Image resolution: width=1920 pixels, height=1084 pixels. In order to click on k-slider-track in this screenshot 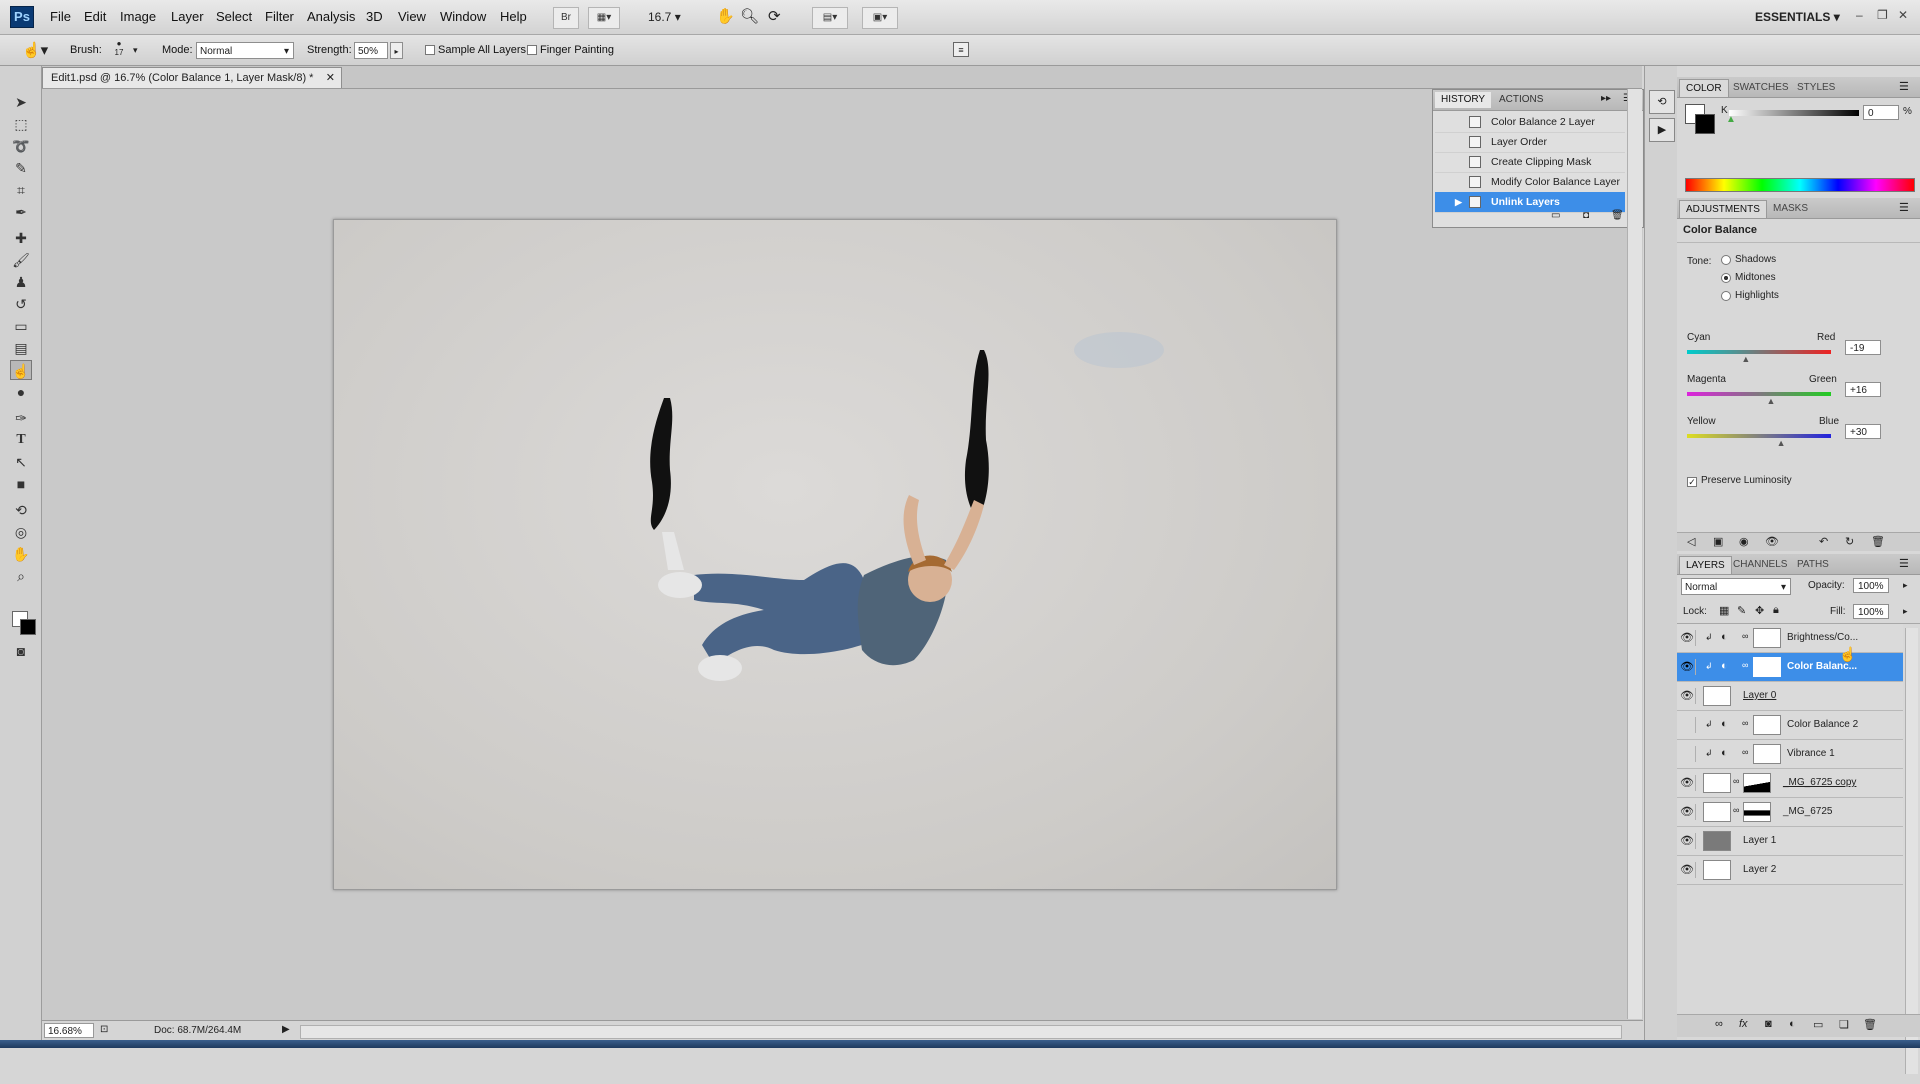, I will do `click(1794, 113)`.